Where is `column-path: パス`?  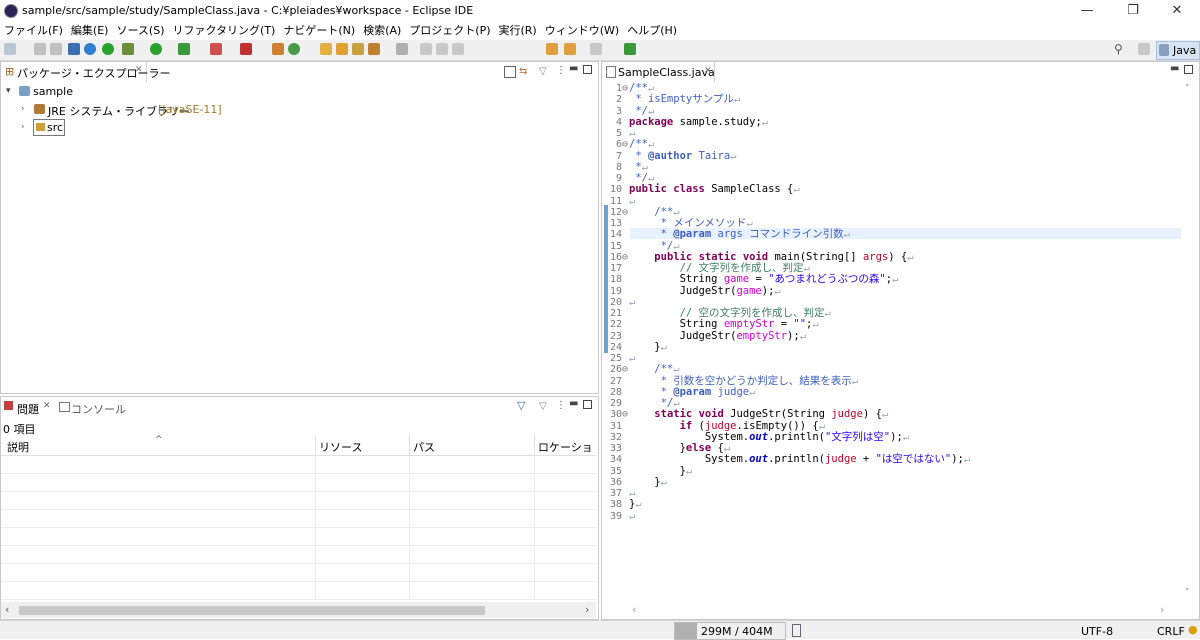 column-path: パス is located at coordinates (424, 447).